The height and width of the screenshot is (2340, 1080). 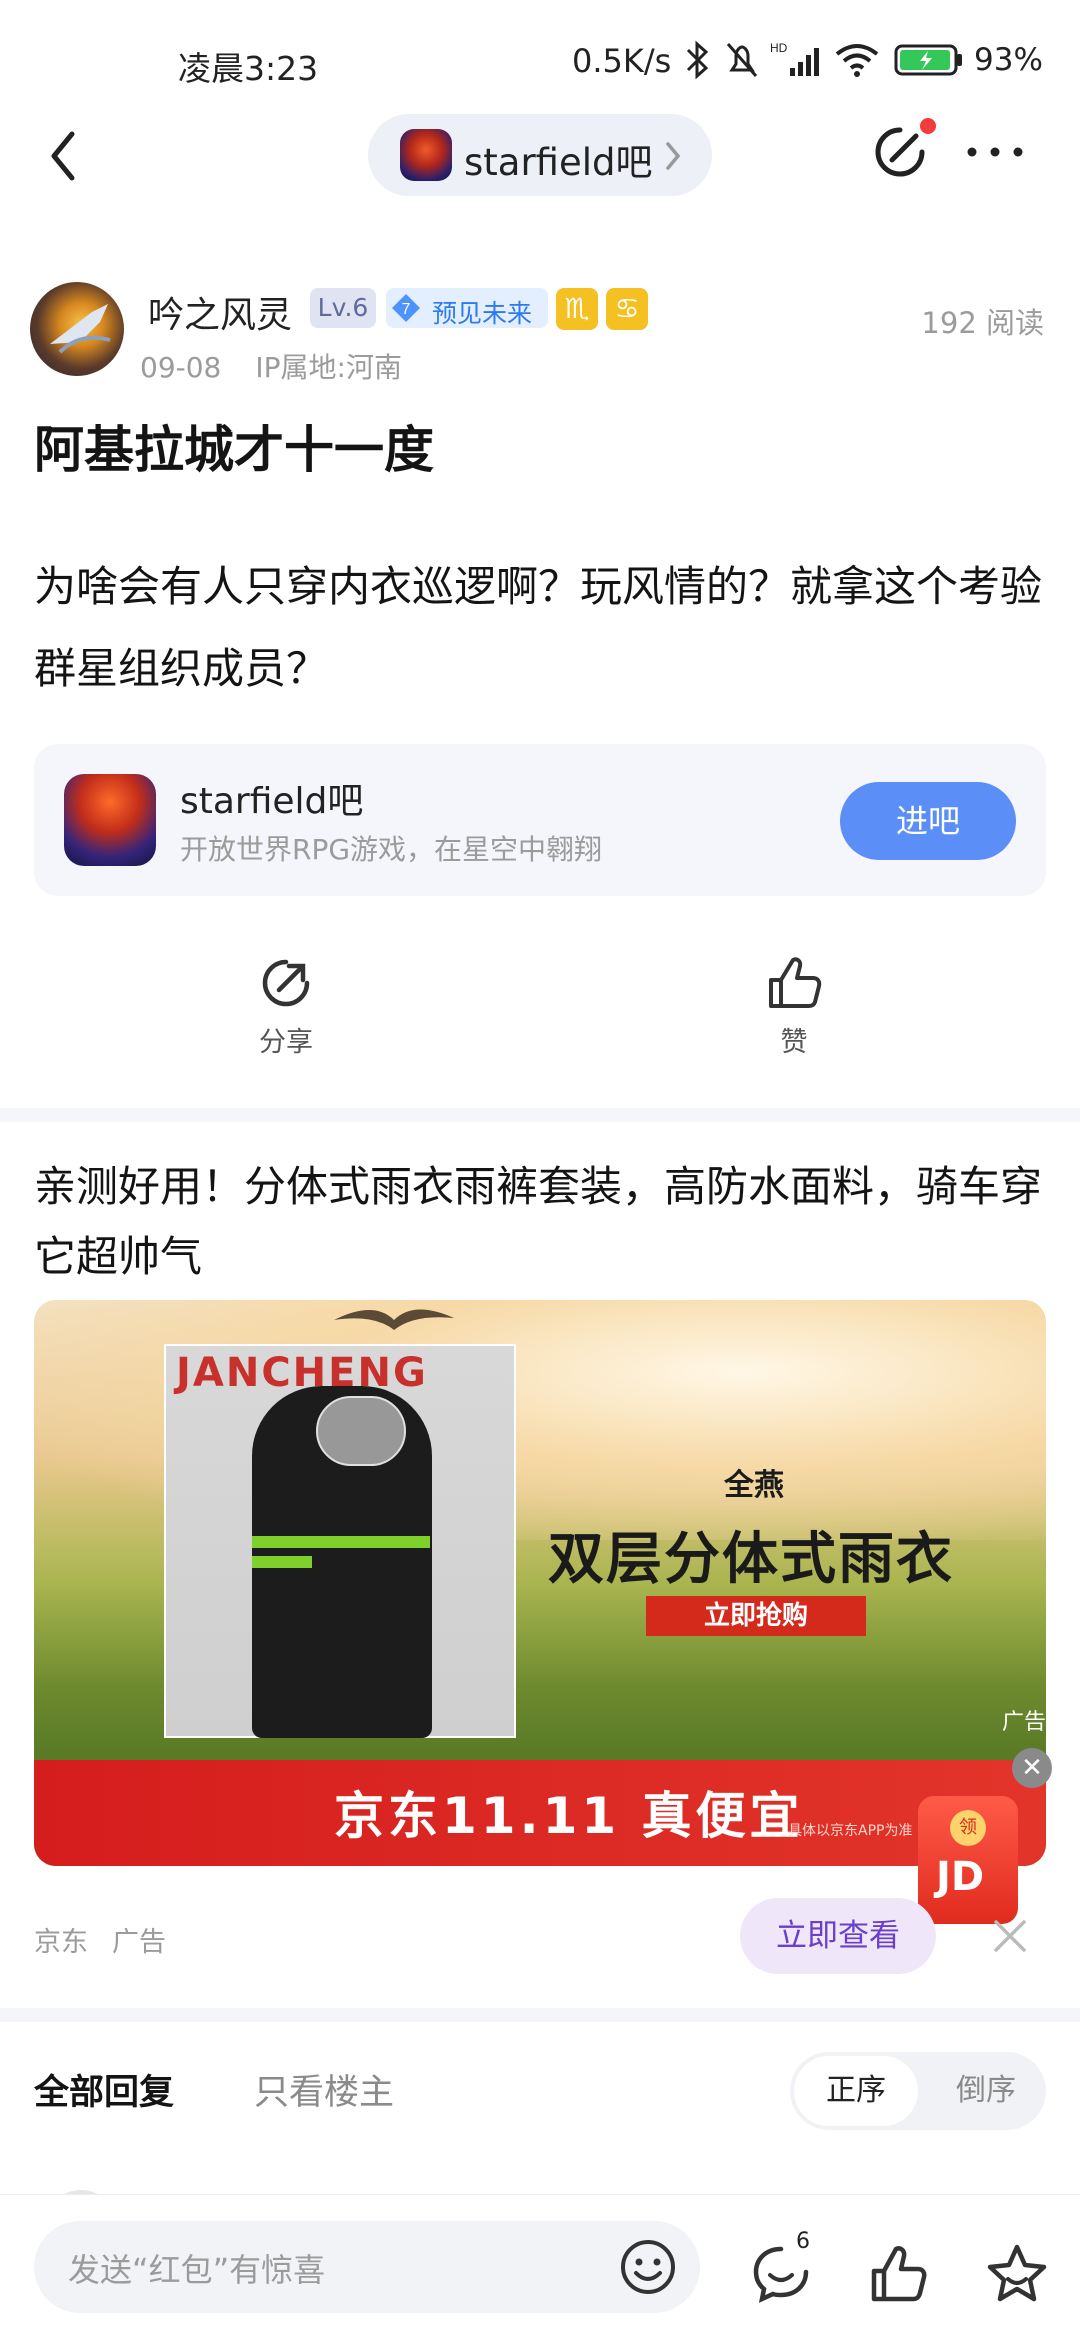 What do you see at coordinates (61, 1942) in the screenshot?
I see `ad-source-name: 京东` at bounding box center [61, 1942].